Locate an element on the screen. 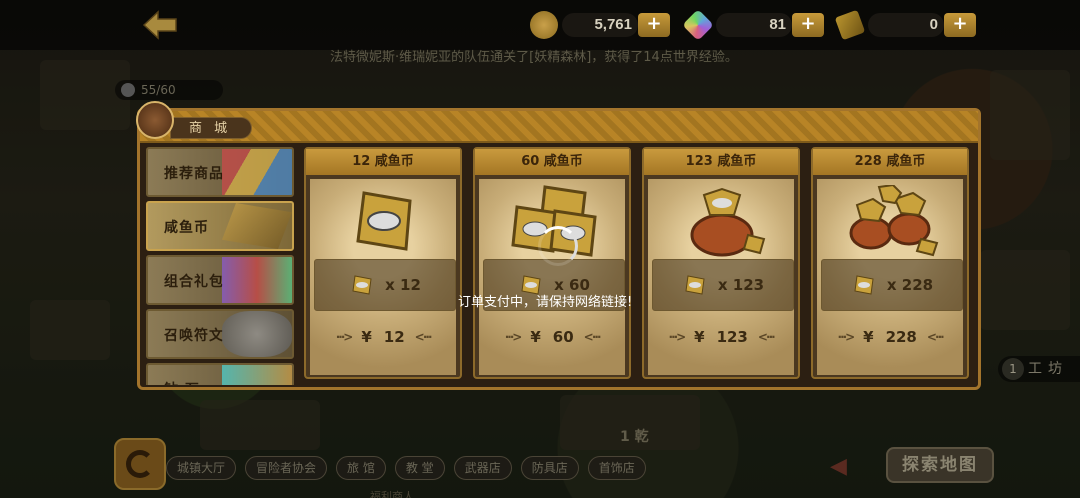 Image resolution: width=1080 pixels, height=498 pixels. bundle-icon is located at coordinates (257, 280).